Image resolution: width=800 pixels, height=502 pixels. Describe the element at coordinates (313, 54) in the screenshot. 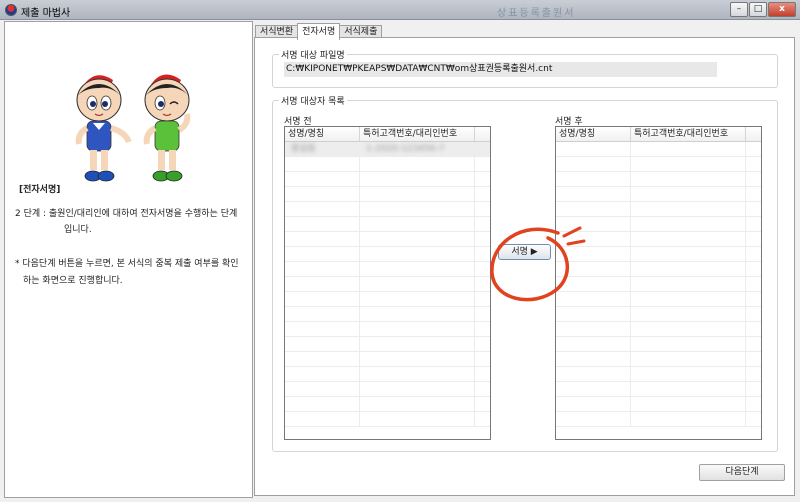

I see `file-group-title: 서명 대상 파일명` at that location.